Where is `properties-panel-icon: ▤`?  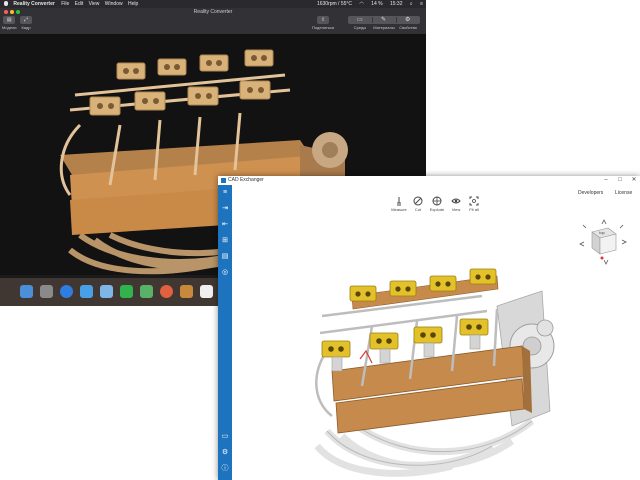
properties-panel-icon: ▤ is located at coordinates (225, 257).